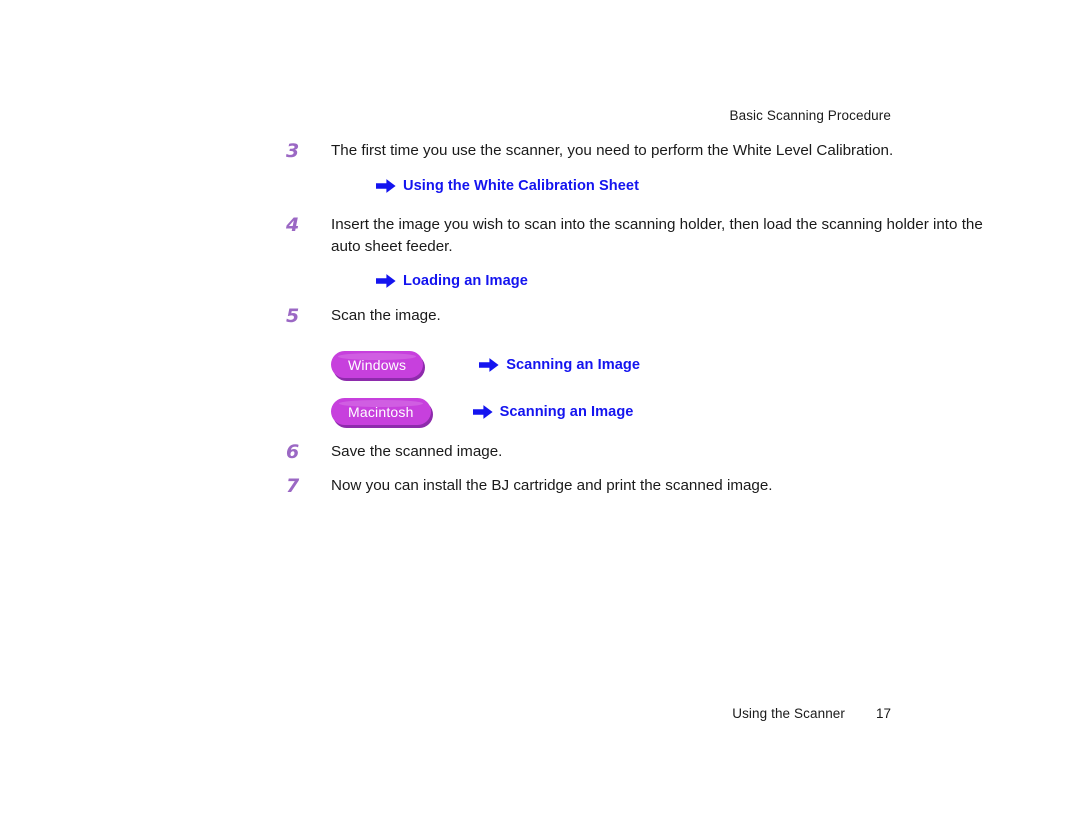 This screenshot has width=1080, height=834. What do you see at coordinates (810, 115) in the screenshot?
I see `running-header: Basic Scanning Procedure` at bounding box center [810, 115].